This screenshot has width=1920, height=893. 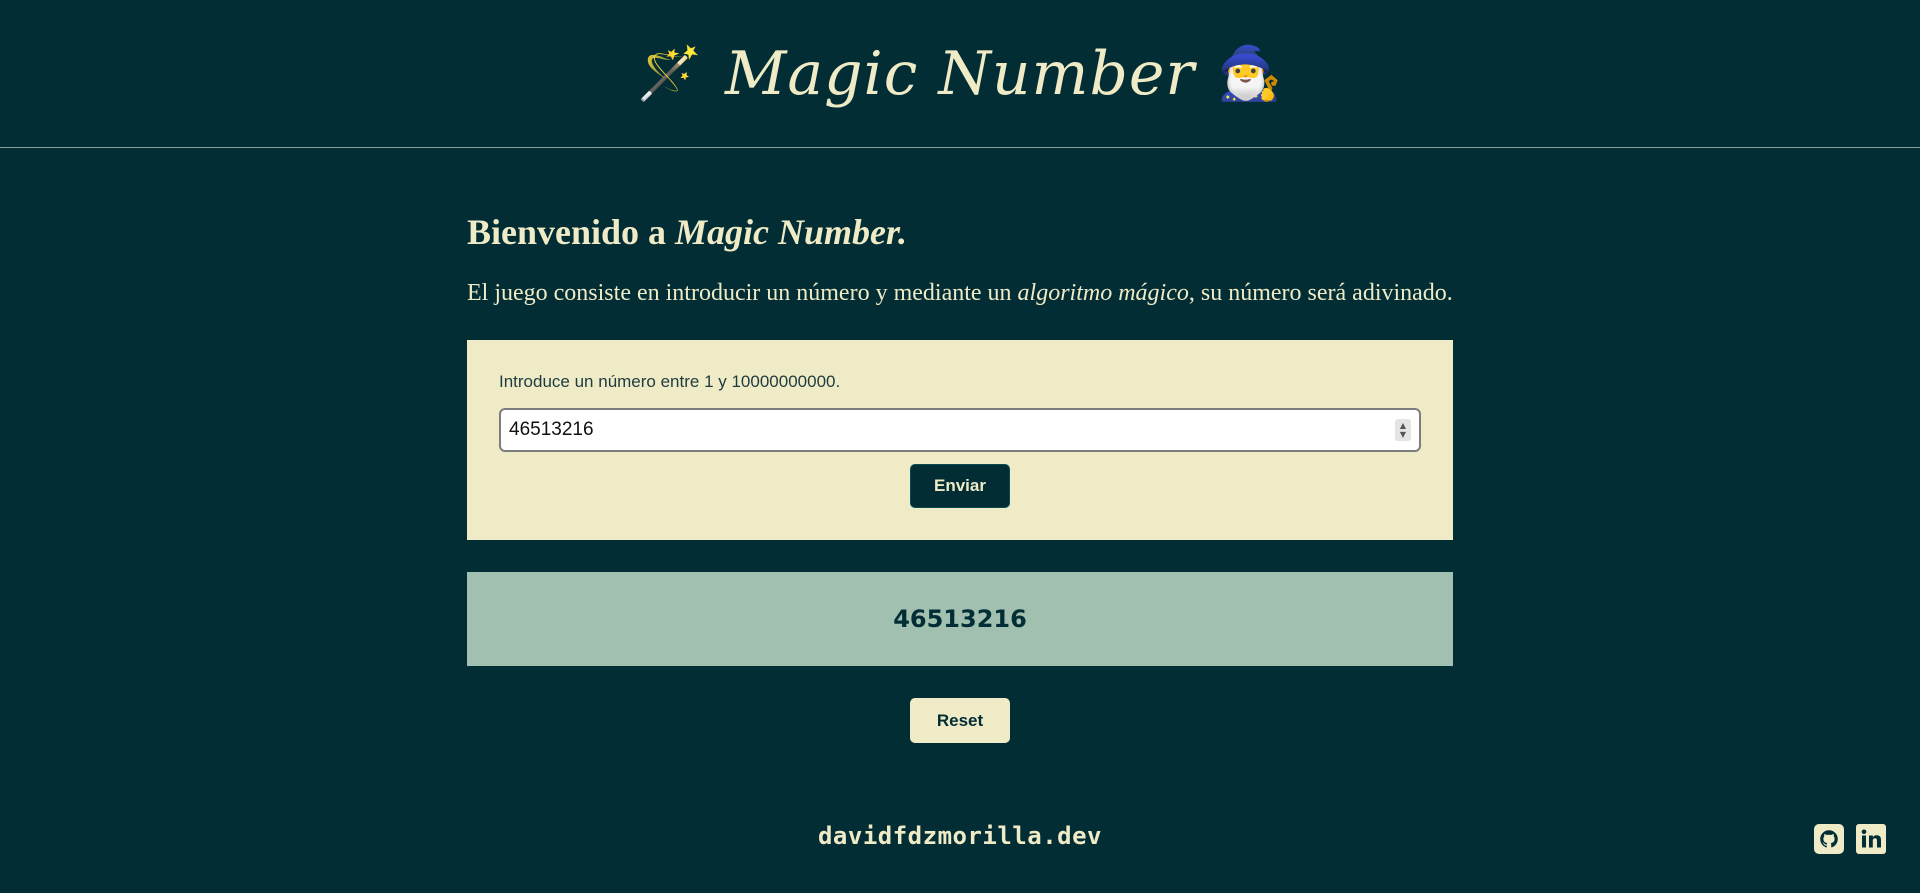 I want to click on description-end: , su número será adivinado., so click(x=1320, y=293).